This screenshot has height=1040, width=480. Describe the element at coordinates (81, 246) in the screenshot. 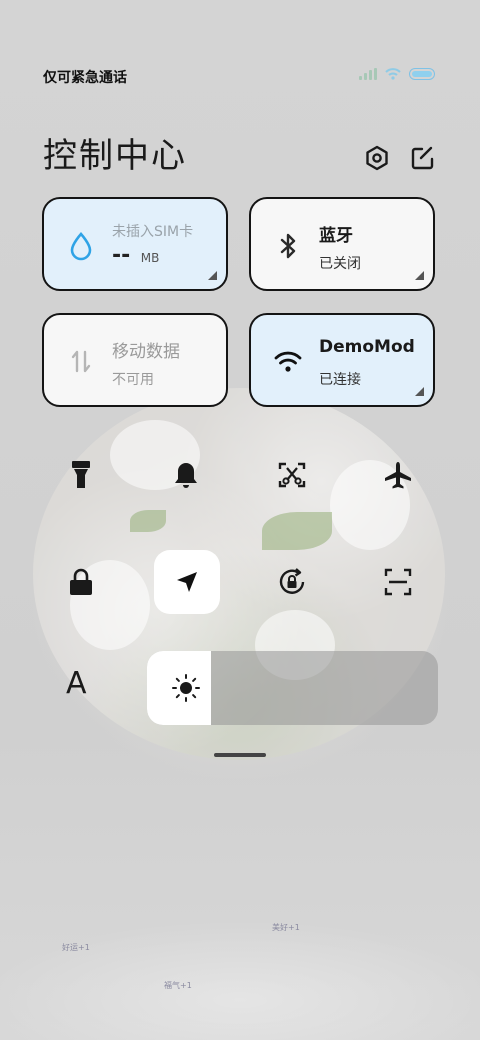

I see `water-drop-icon` at that location.